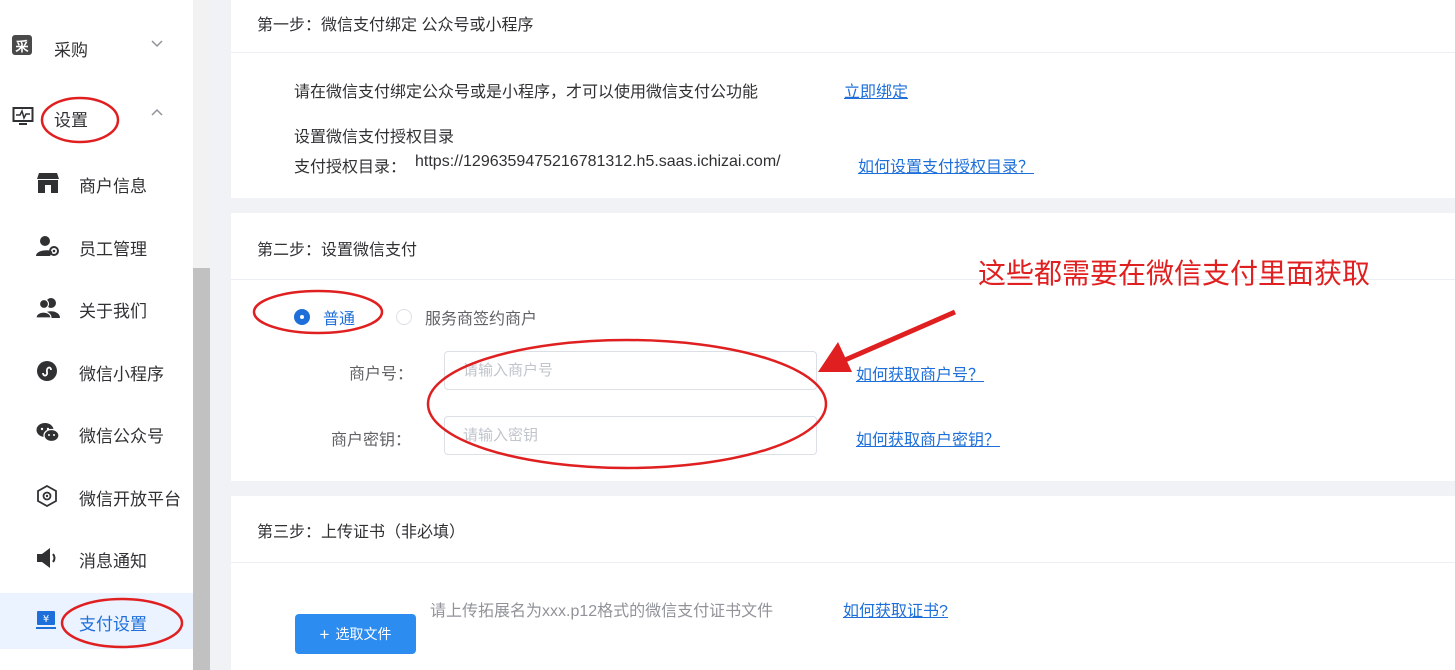 This screenshot has height=670, width=1455. I want to click on sidebar-item-label: 微信小程序, so click(121, 374).